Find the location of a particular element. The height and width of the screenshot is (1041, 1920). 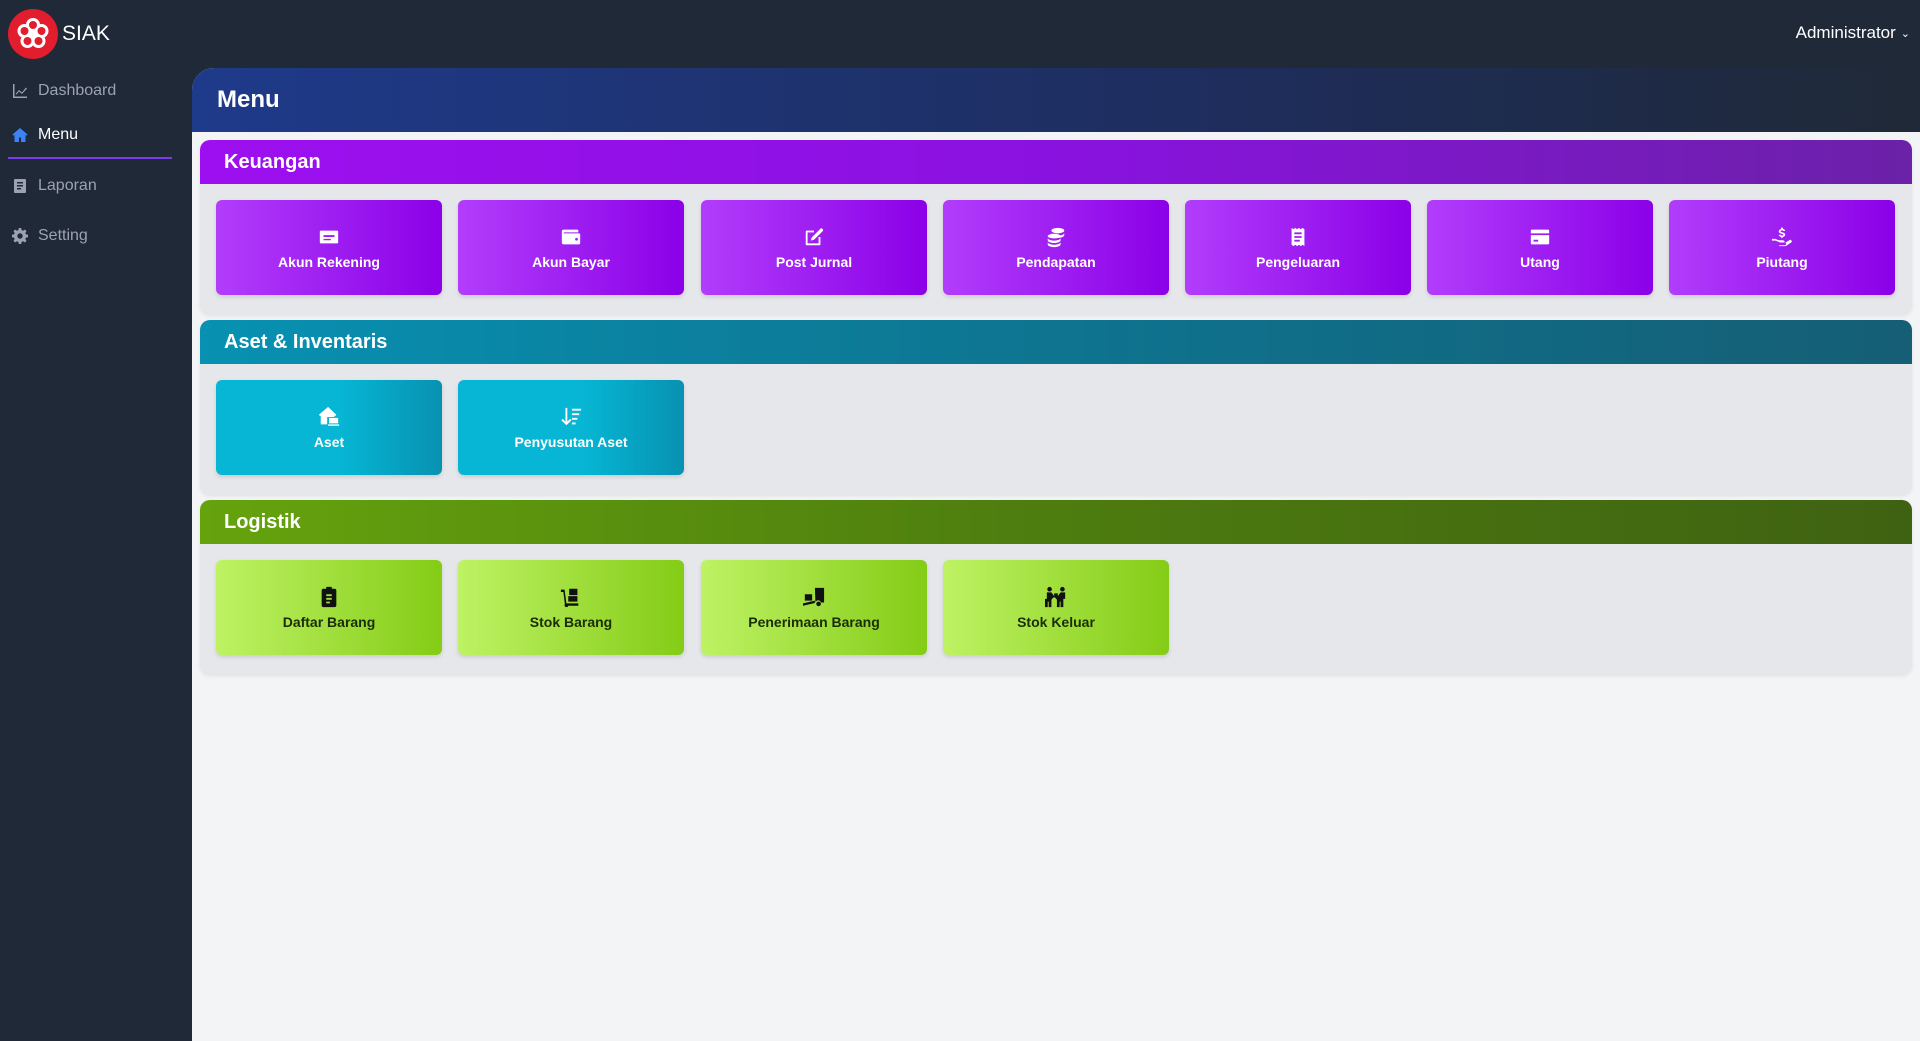

gear-icon is located at coordinates (20, 236).